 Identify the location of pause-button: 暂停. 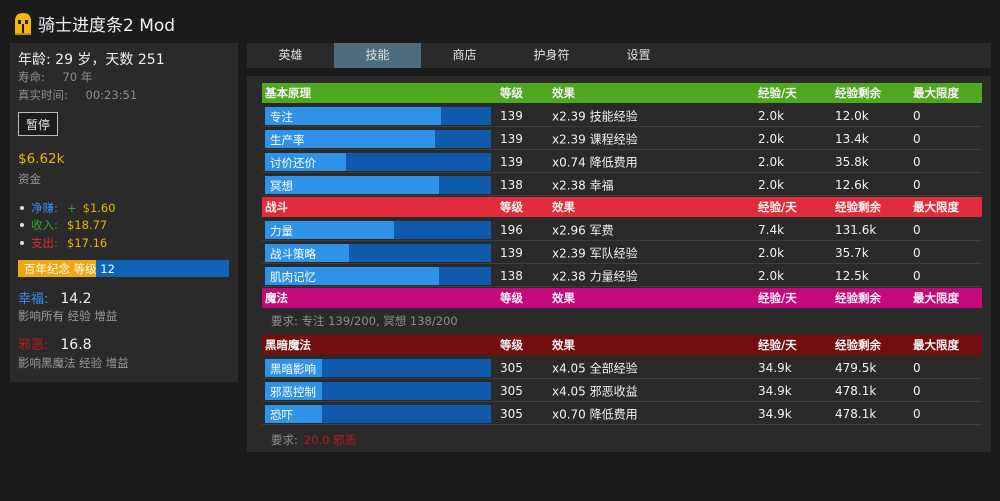
(38, 124).